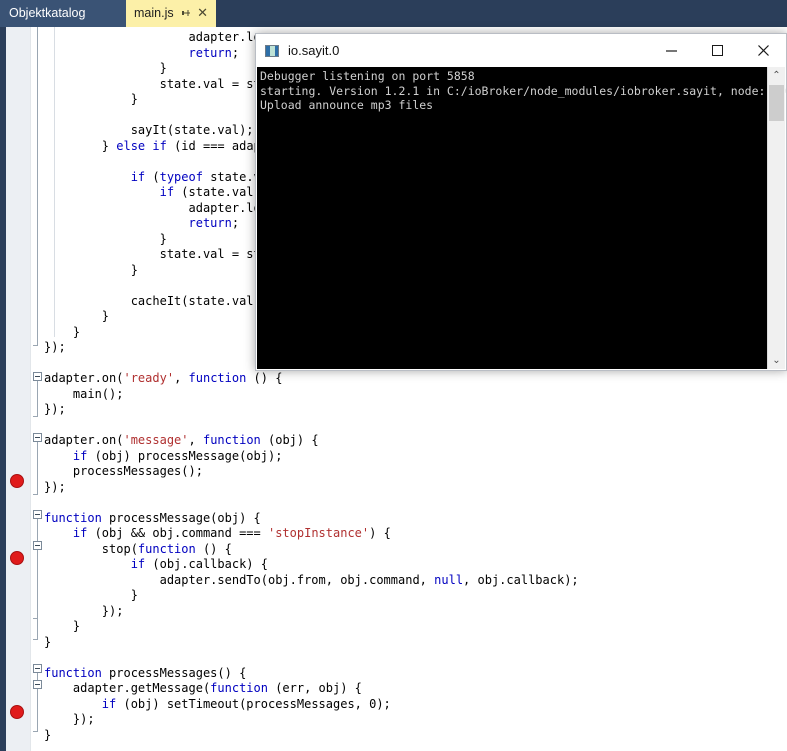  What do you see at coordinates (160, 145) in the screenshot?
I see `code-line: } else if (id === adapte` at bounding box center [160, 145].